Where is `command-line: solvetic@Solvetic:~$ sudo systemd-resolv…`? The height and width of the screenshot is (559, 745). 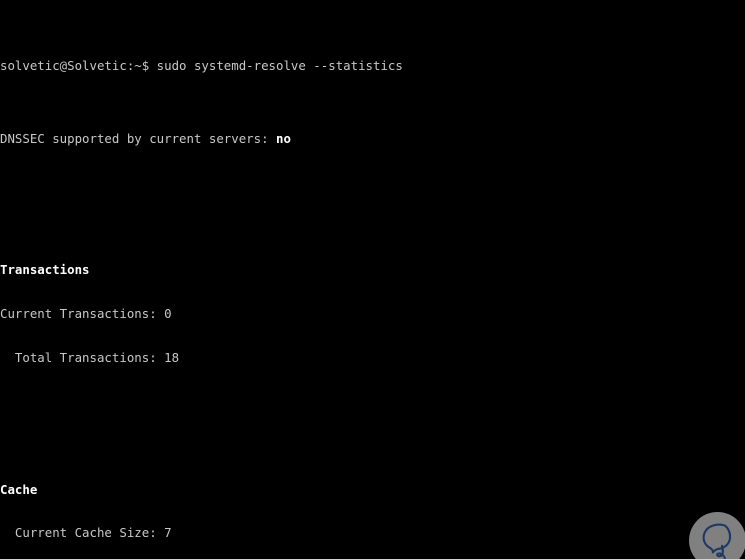 command-line: solvetic@Solvetic:~$ sudo systemd-resolv… is located at coordinates (201, 65).